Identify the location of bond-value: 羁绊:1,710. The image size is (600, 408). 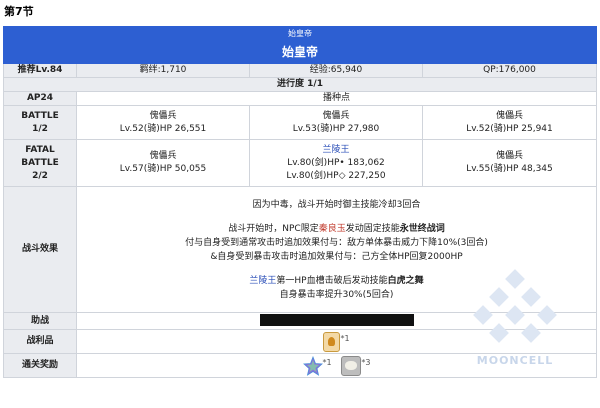
(163, 70).